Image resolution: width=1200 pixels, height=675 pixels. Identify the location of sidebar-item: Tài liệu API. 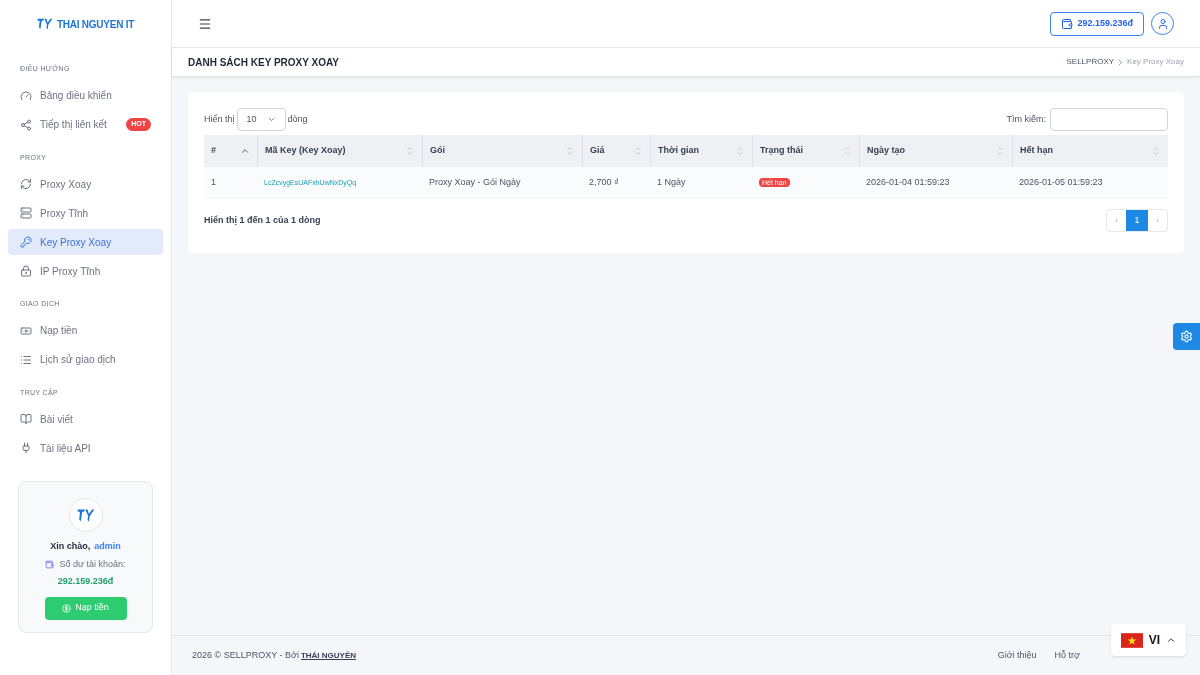
(85, 448).